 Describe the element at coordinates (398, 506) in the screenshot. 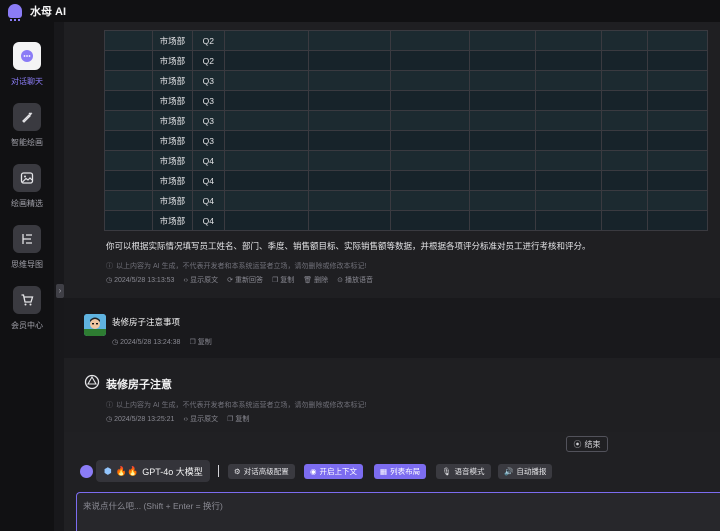

I see `message-input` at that location.